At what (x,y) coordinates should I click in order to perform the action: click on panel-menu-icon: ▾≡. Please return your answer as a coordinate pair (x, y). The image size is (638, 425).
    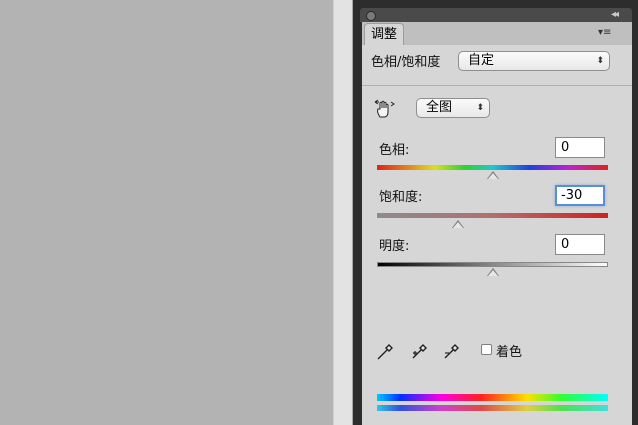
    Looking at the image, I should click on (610, 33).